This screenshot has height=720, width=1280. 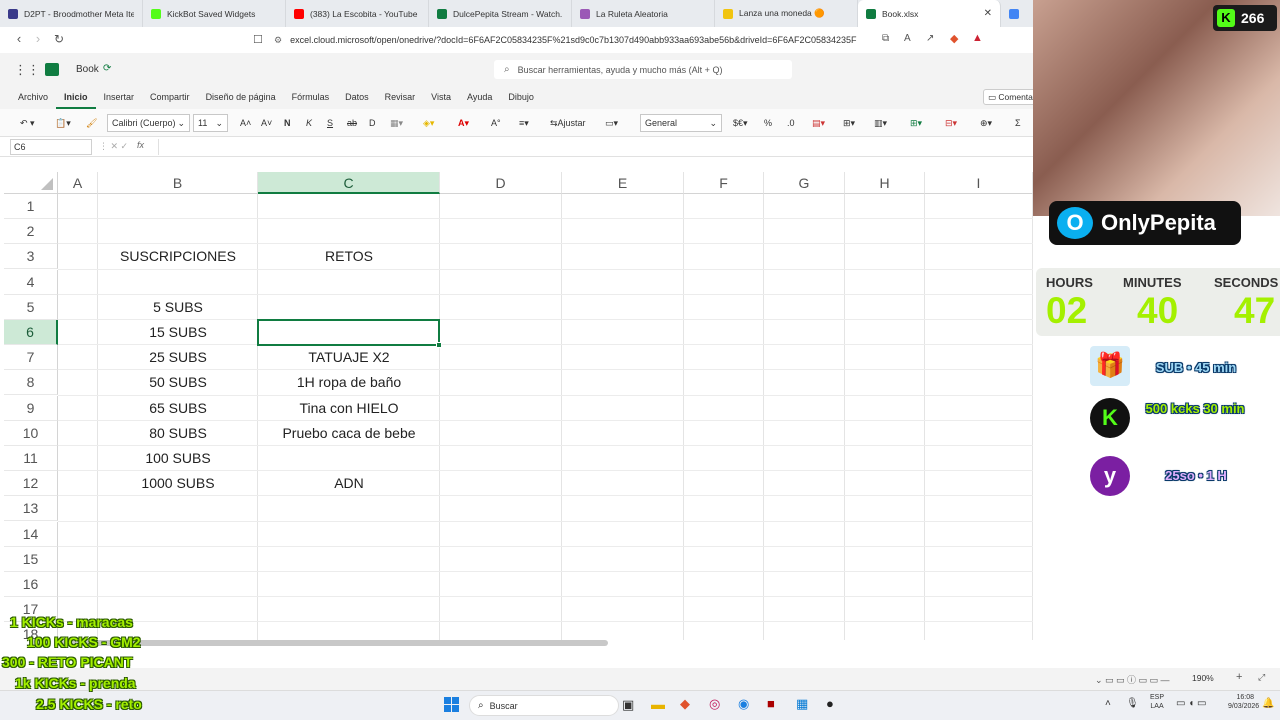 What do you see at coordinates (1157, 702) in the screenshot?
I see `language-indicator: ESP LAA` at bounding box center [1157, 702].